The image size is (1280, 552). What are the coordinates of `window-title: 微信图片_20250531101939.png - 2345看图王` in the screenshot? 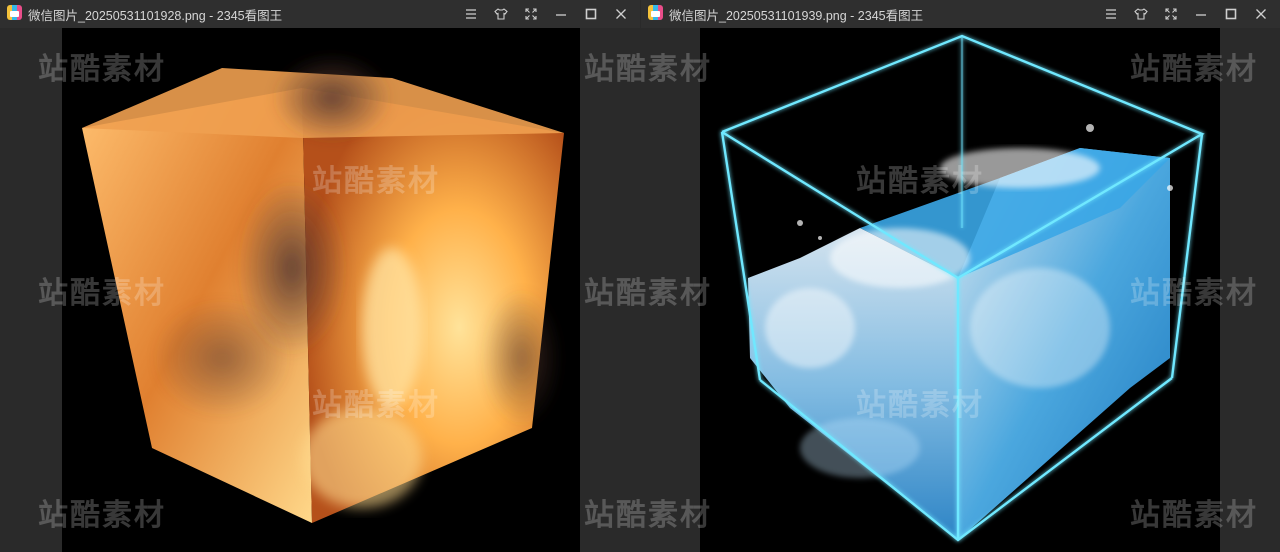 It's located at (796, 16).